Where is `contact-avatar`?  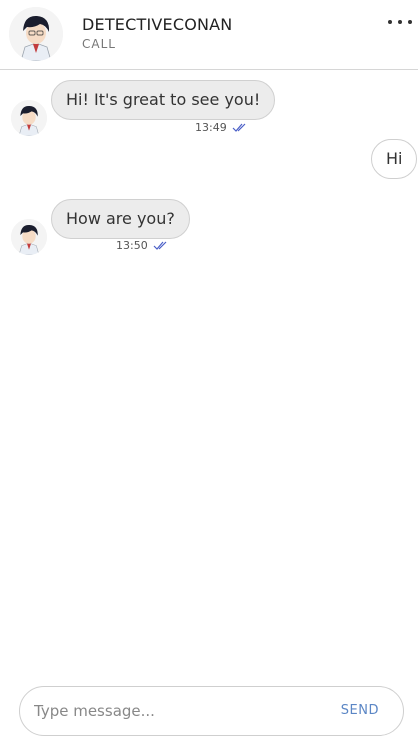
contact-avatar is located at coordinates (36, 34).